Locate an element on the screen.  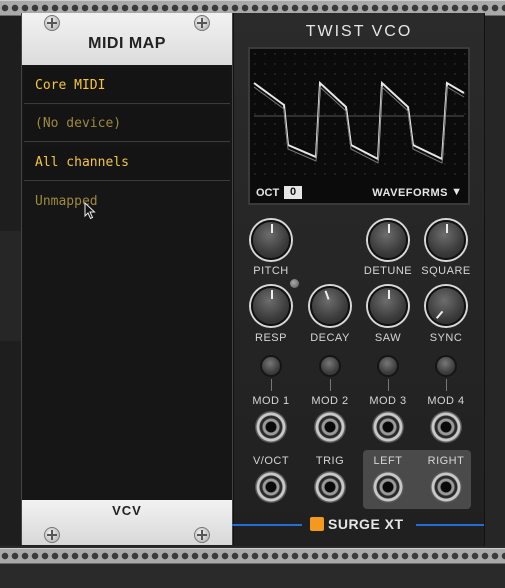
right-output-label: RIGHT is located at coordinates (446, 461).